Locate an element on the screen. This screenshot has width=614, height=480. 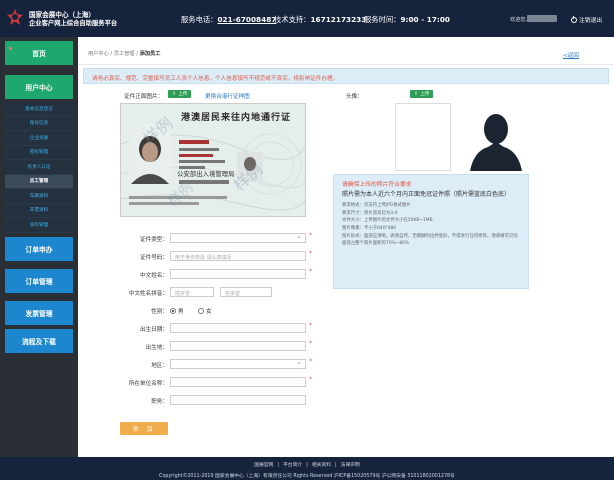
requirement-item: 图片像素：不小于640*480 is located at coordinates (369, 228).